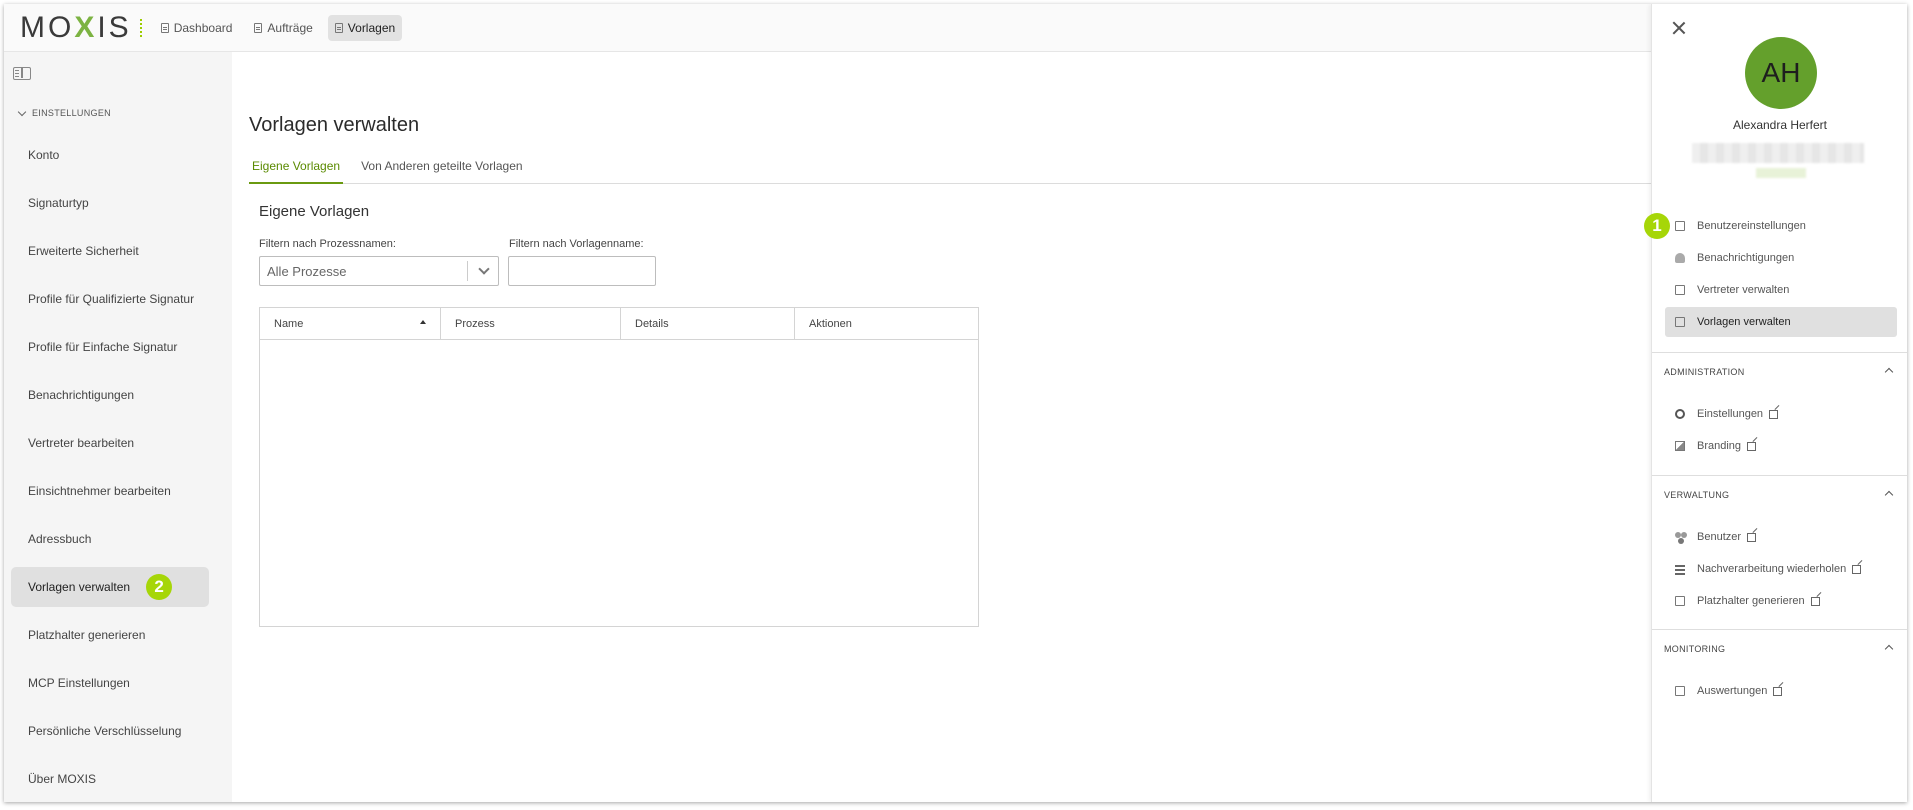  What do you see at coordinates (203, 27) in the screenshot?
I see `nav-tab-label: Dashboard` at bounding box center [203, 27].